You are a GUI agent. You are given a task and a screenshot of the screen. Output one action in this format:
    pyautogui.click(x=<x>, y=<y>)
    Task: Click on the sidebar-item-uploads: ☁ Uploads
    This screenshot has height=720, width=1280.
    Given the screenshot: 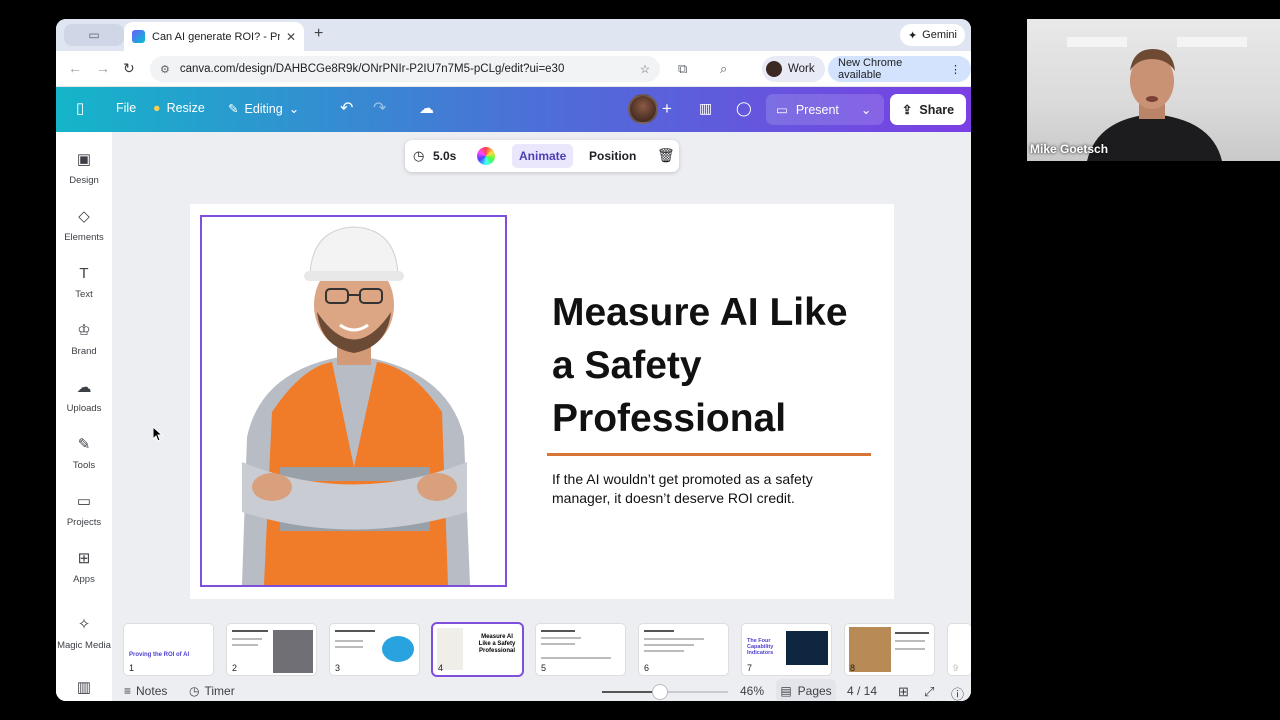 What is the action you would take?
    pyautogui.click(x=84, y=396)
    